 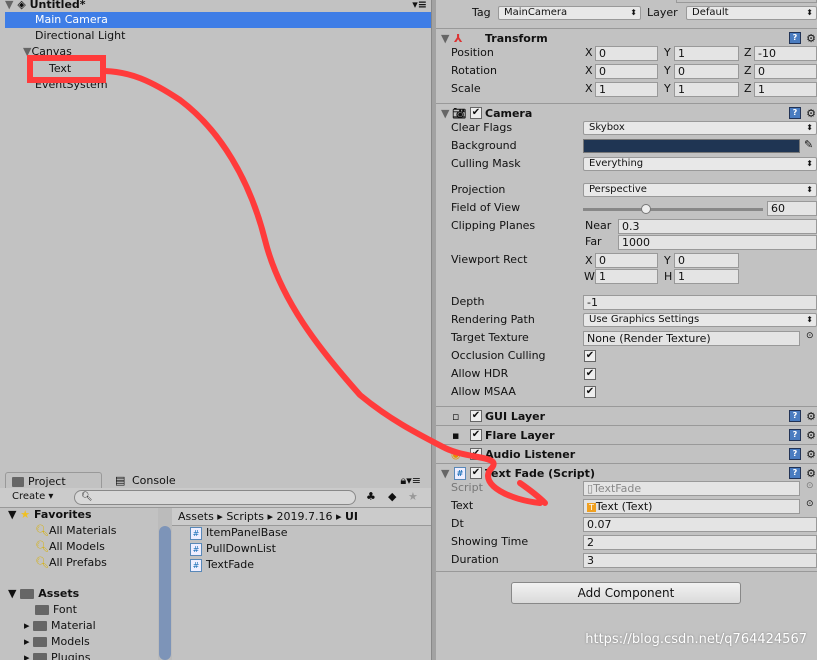 What do you see at coordinates (476, 454) in the screenshot?
I see `audio-listener-checkbox: ✔` at bounding box center [476, 454].